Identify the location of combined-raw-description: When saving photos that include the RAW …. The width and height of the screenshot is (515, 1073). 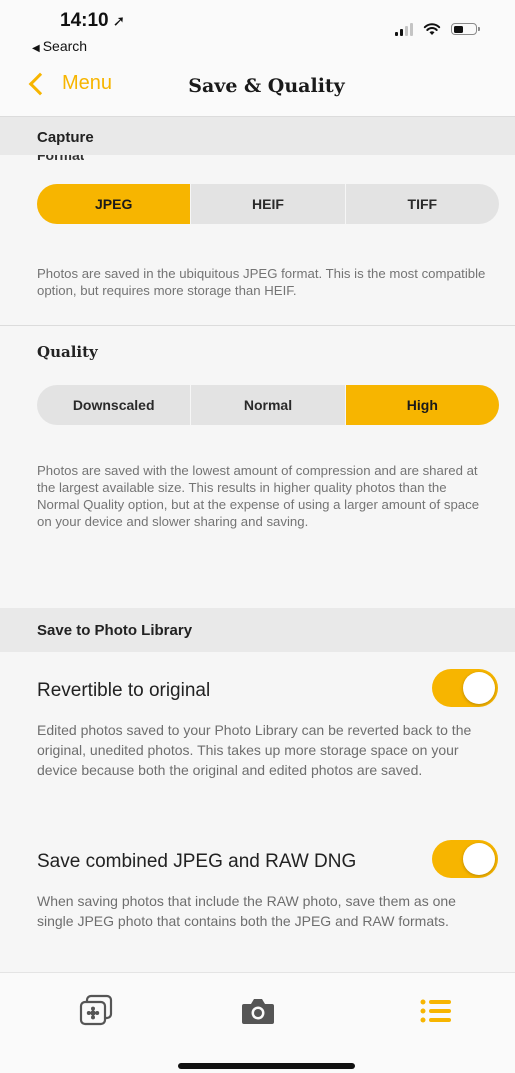
(246, 911).